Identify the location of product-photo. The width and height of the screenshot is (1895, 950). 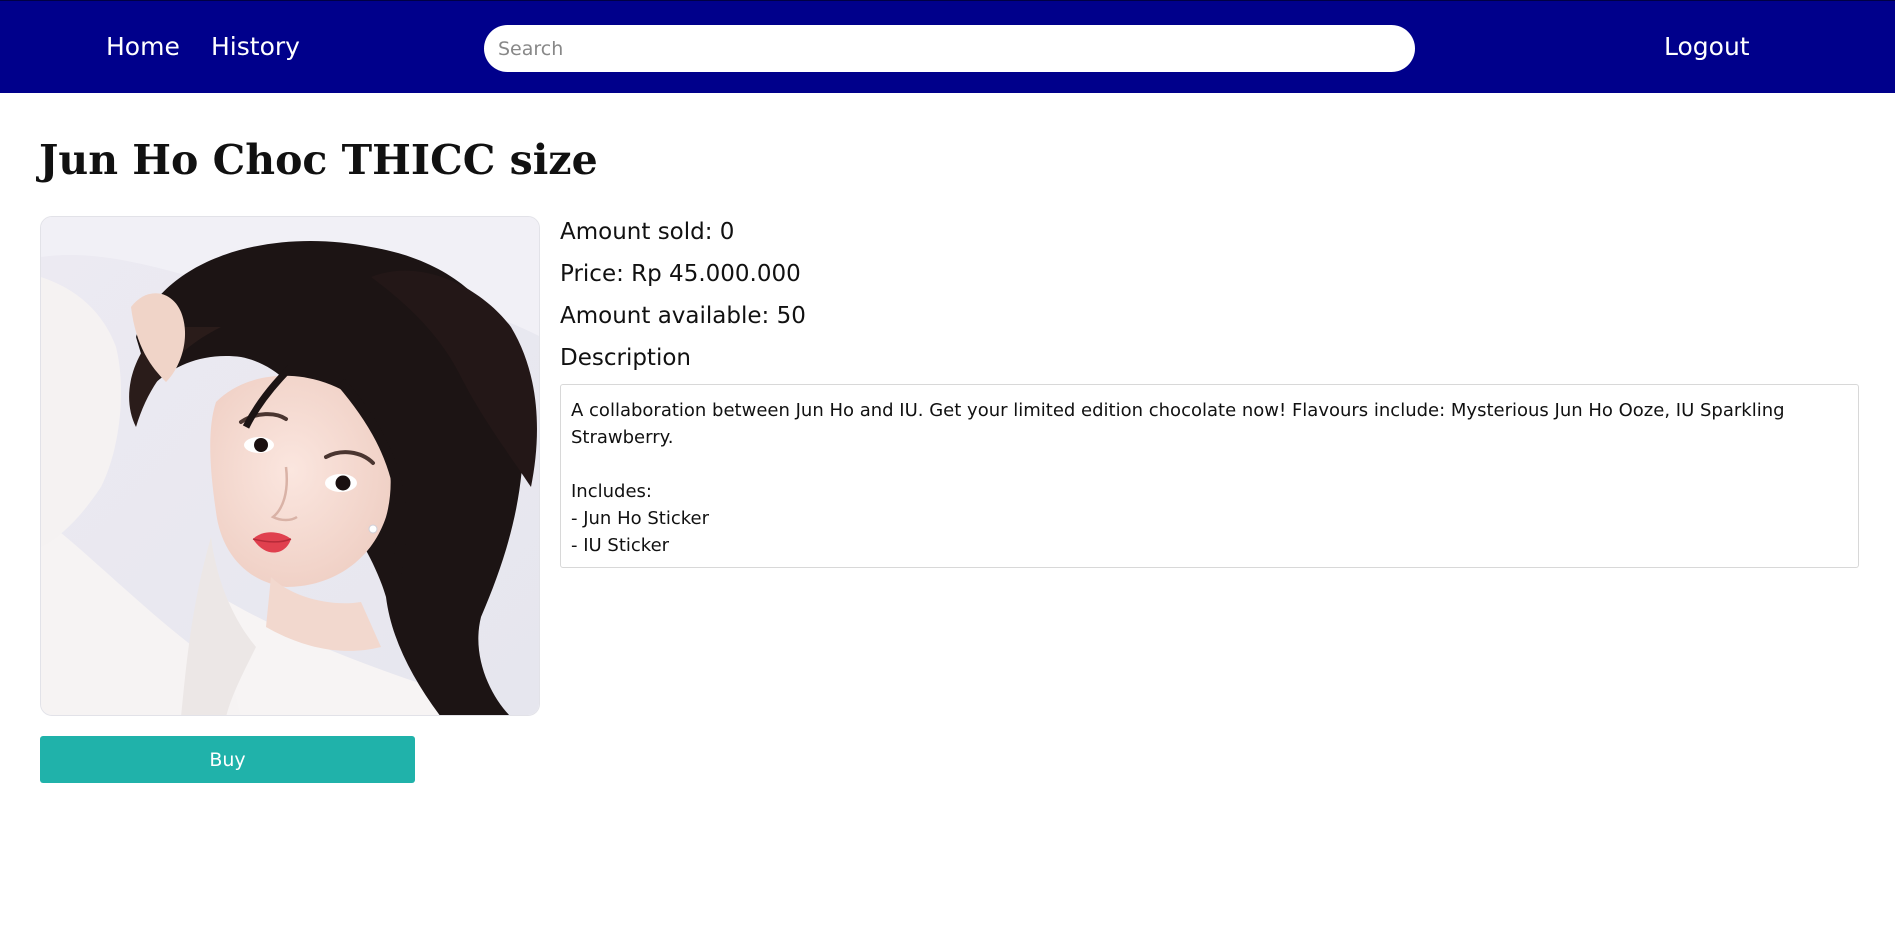
(290, 466).